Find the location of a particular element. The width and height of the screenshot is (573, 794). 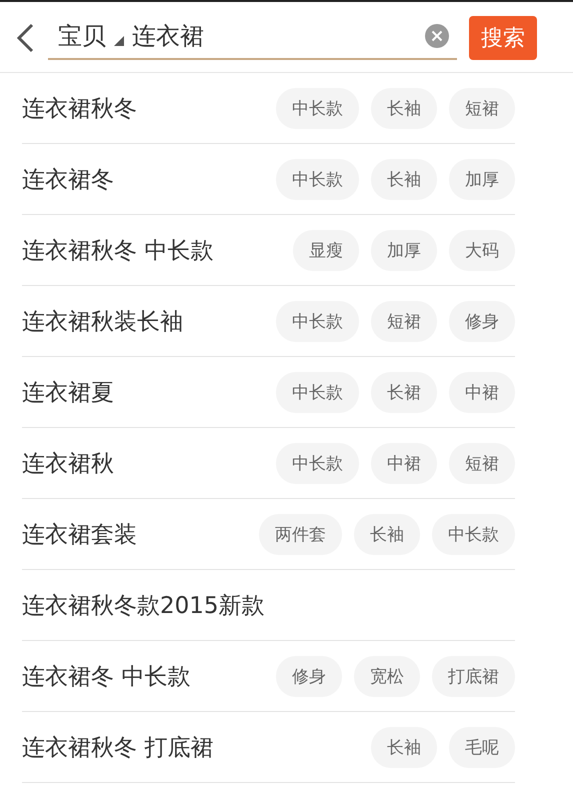

filter-tag: 大码 is located at coordinates (482, 250).